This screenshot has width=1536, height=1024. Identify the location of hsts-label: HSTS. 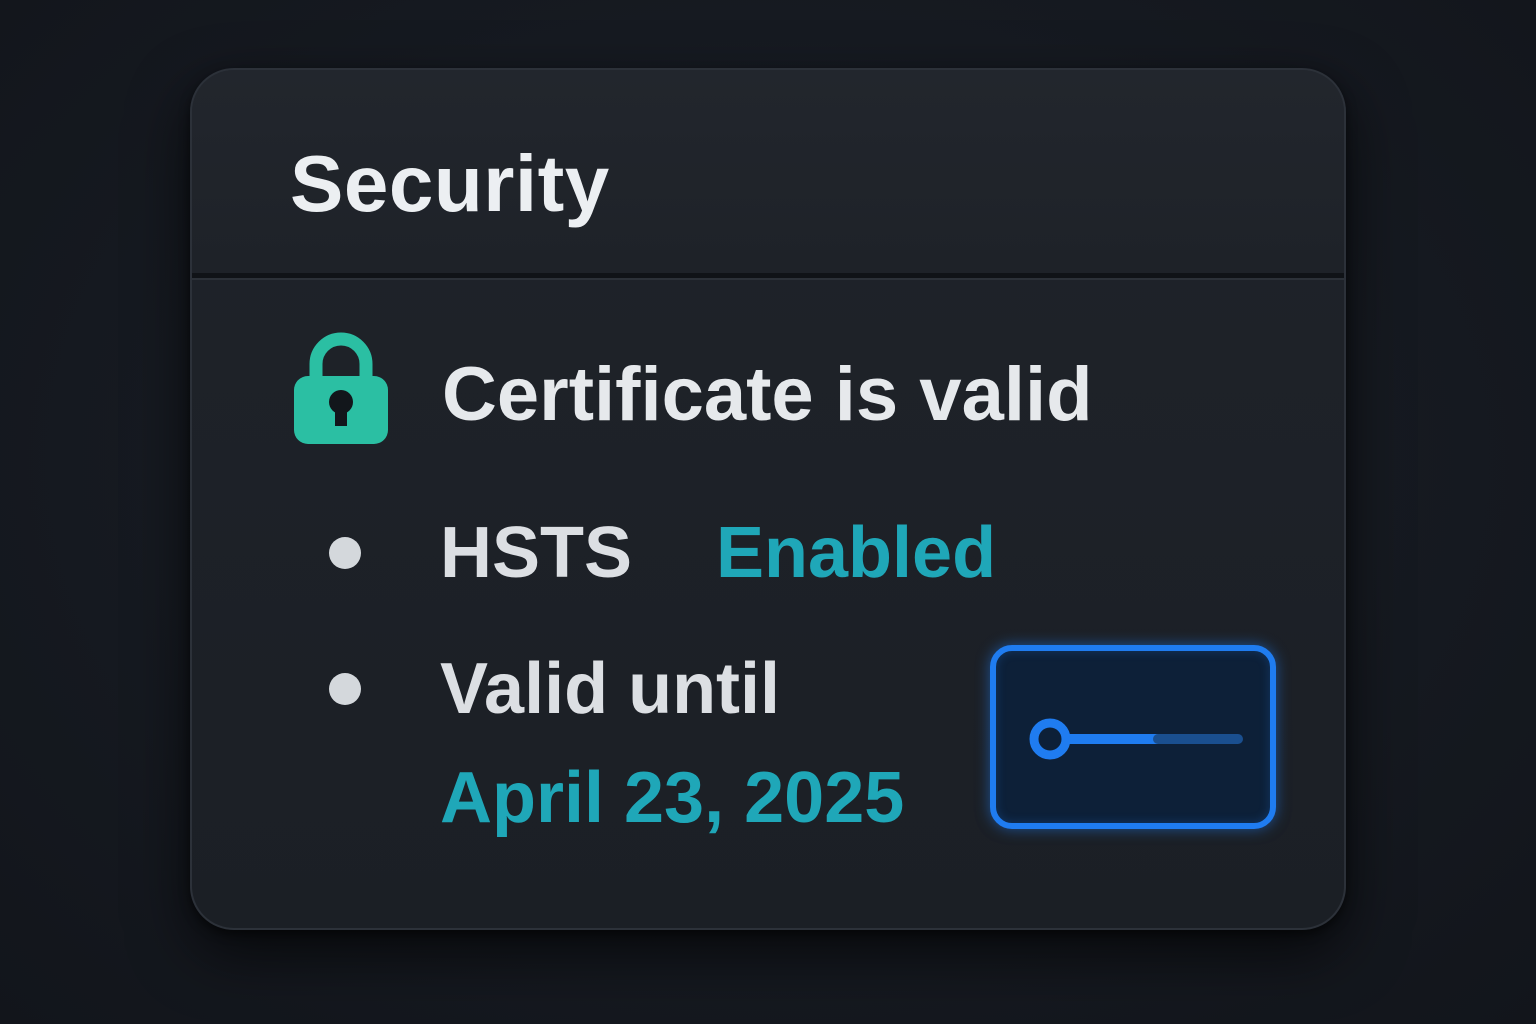
(536, 553).